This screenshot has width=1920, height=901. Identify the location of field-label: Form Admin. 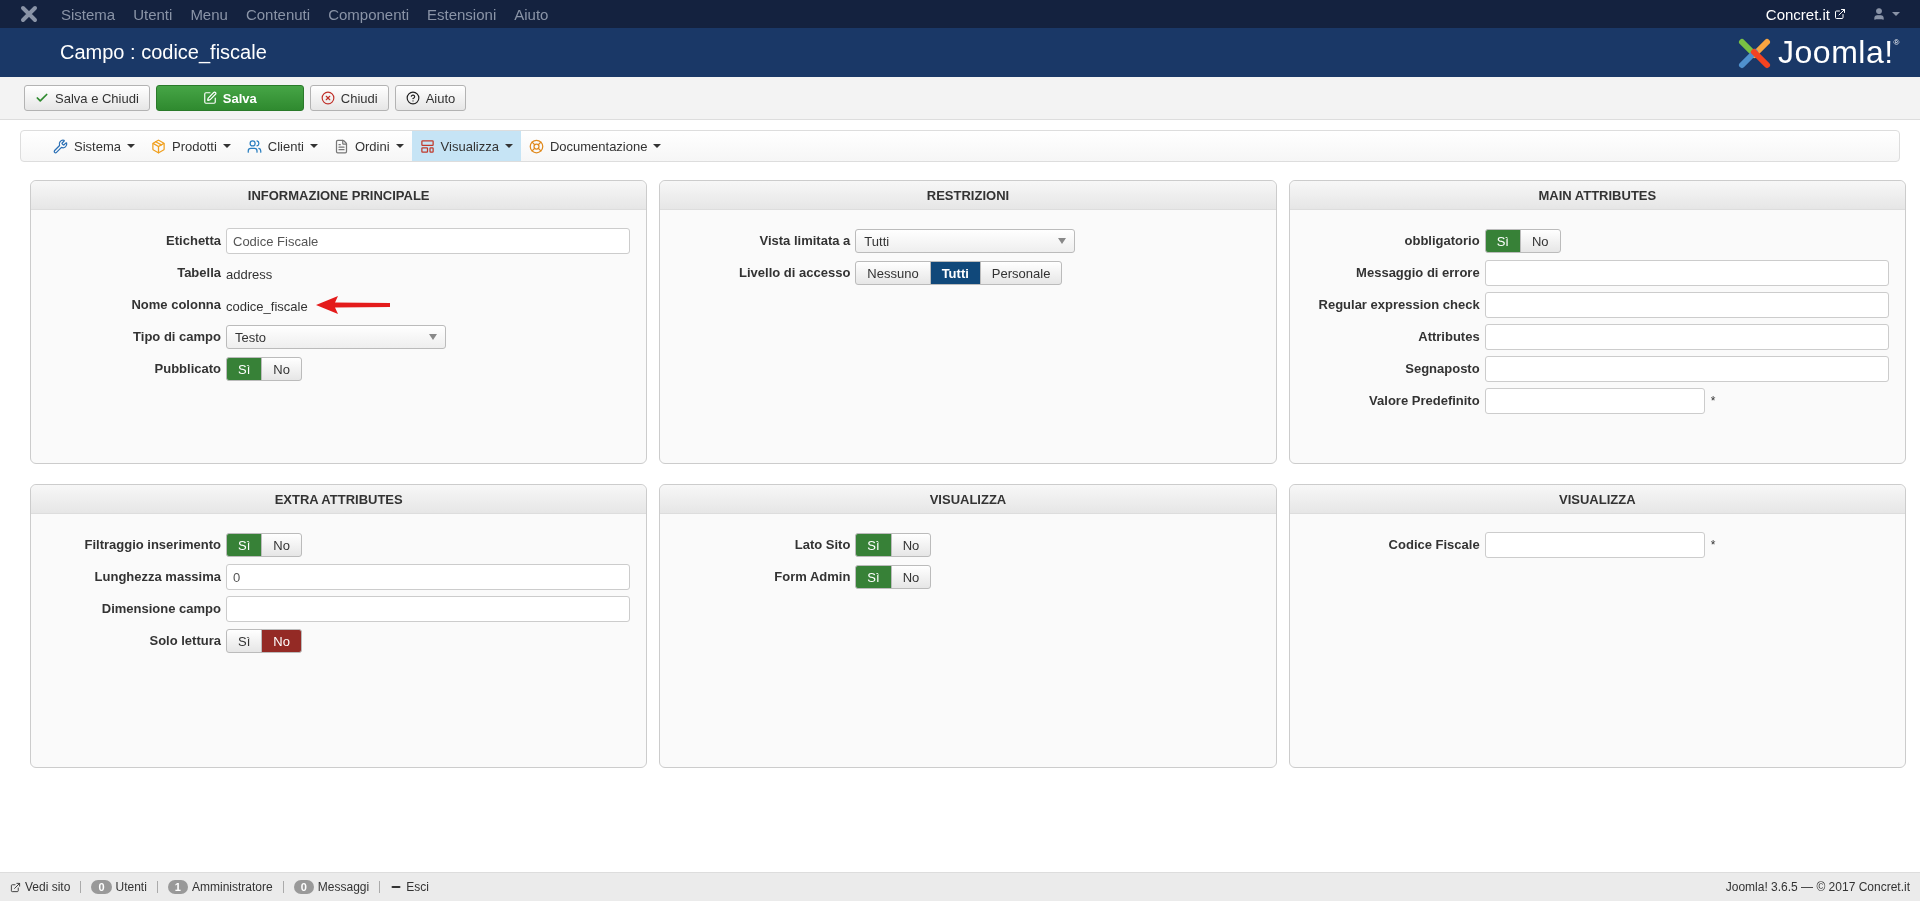
(812, 576).